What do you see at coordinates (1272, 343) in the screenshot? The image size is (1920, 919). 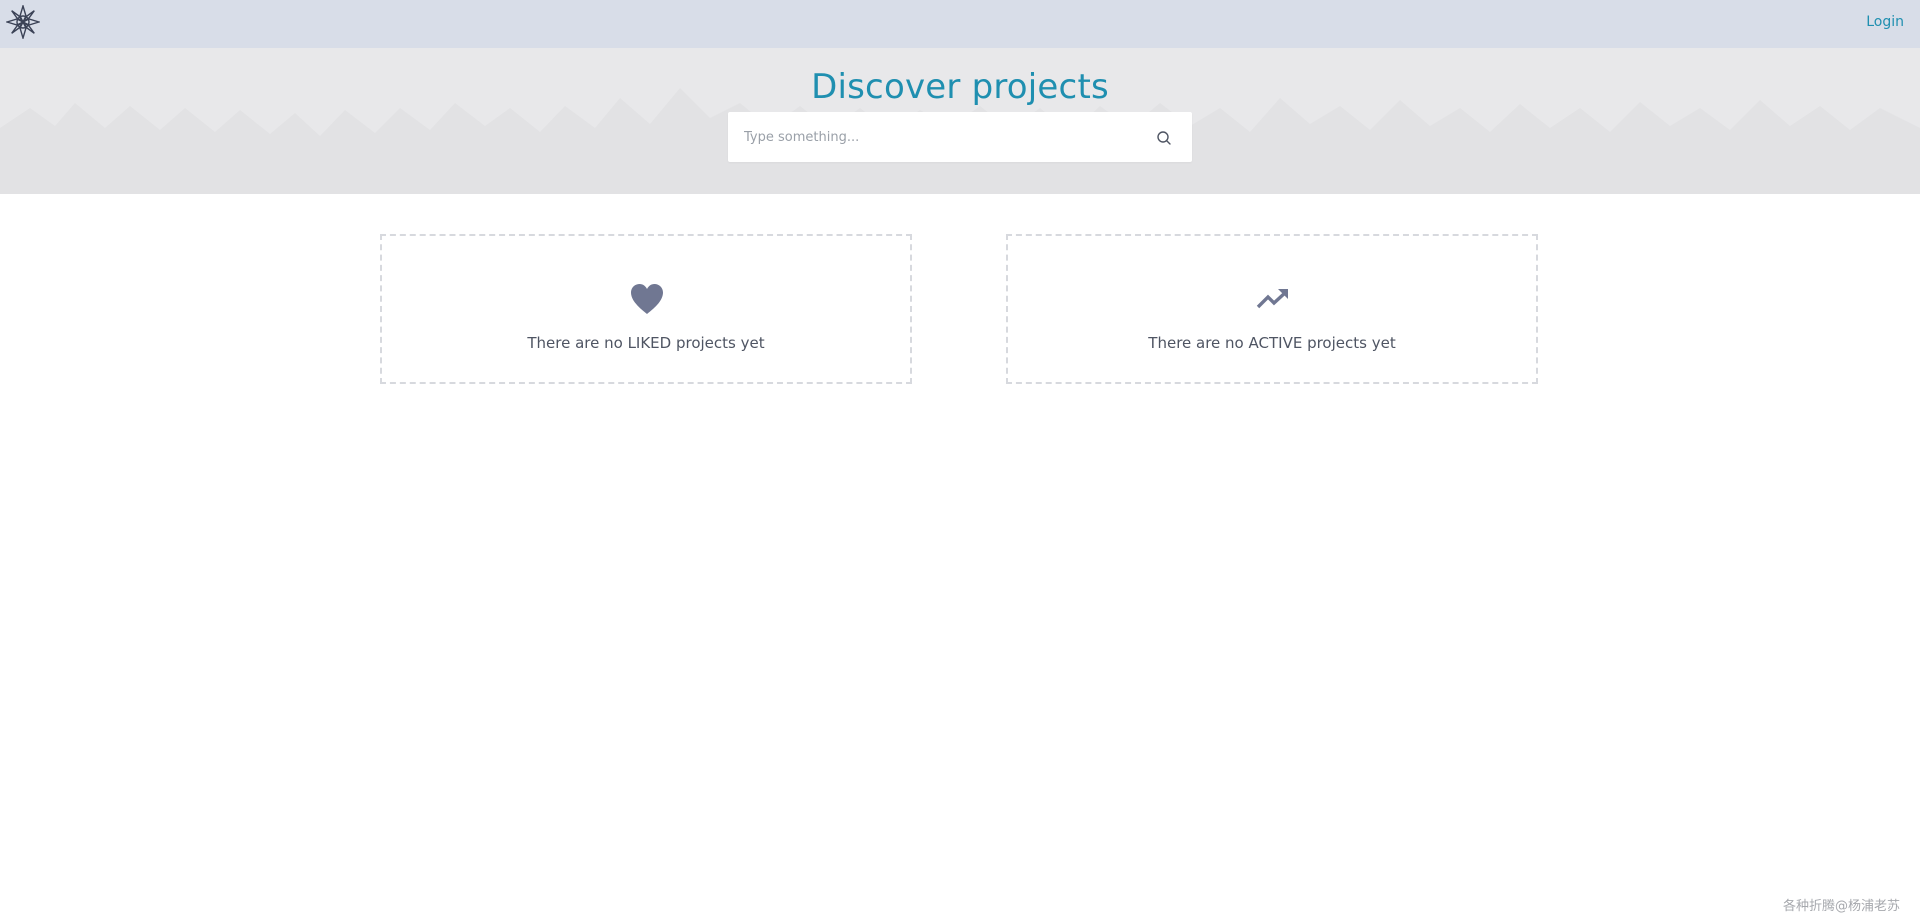 I see `active-empty-message: There are no ACTIVE projects yet` at bounding box center [1272, 343].